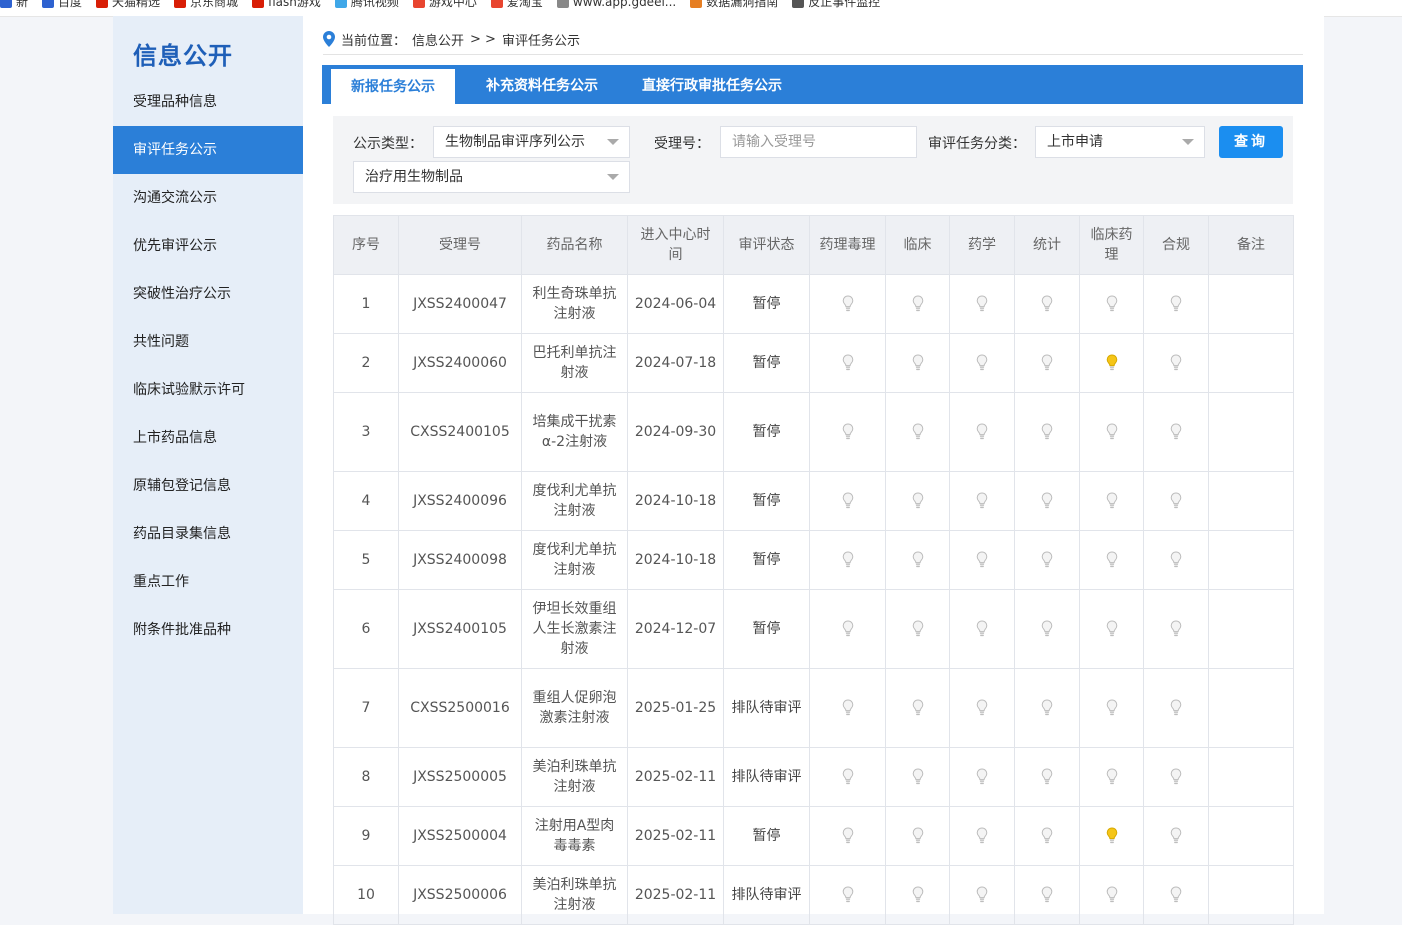 The height and width of the screenshot is (925, 1402). What do you see at coordinates (206, 5) in the screenshot?
I see `bookmark-item: 京东商城` at bounding box center [206, 5].